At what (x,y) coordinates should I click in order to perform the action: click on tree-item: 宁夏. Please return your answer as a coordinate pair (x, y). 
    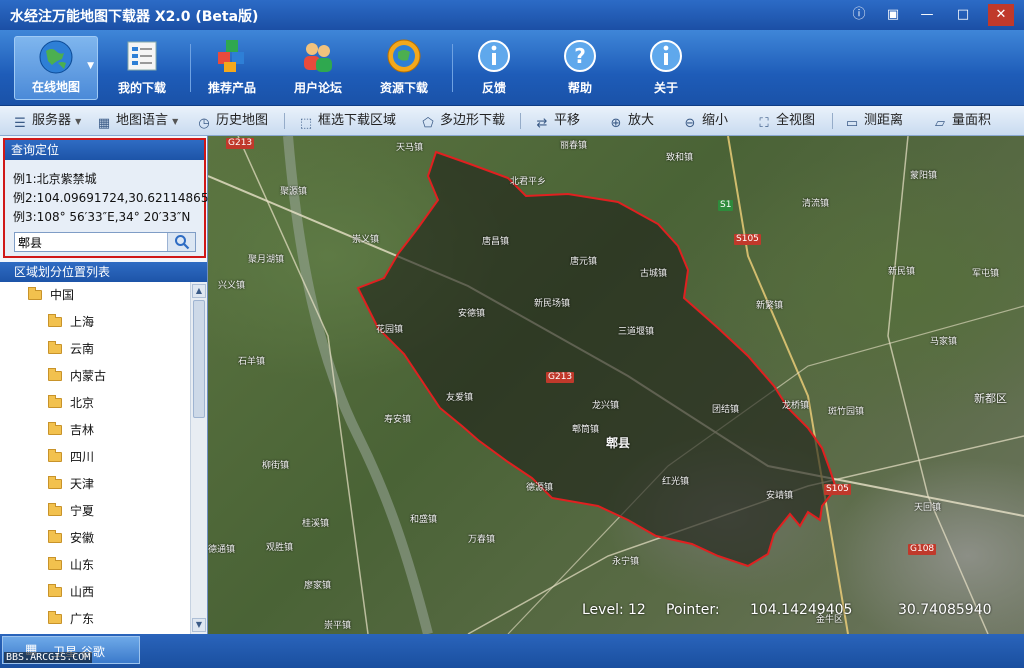
    Looking at the image, I should click on (95, 511).